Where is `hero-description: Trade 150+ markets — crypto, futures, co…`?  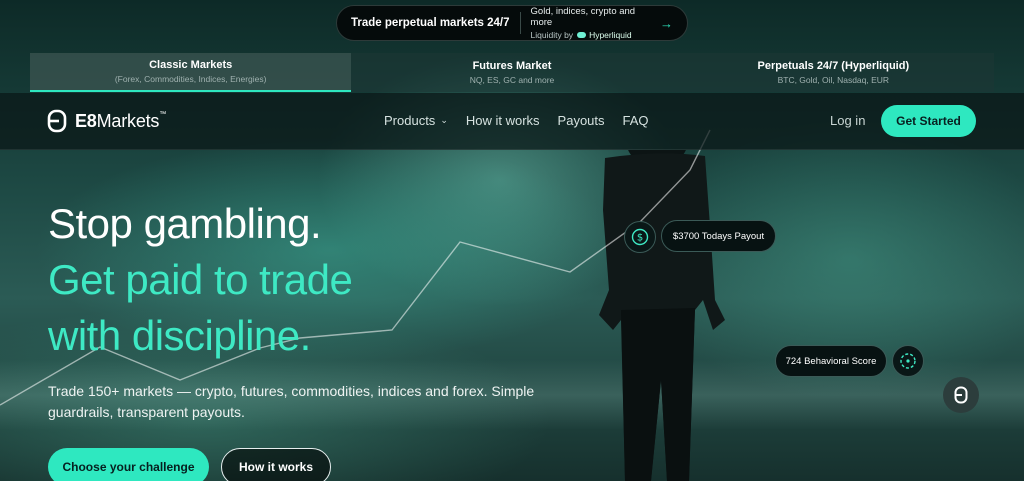 hero-description: Trade 150+ markets — crypto, futures, co… is located at coordinates (291, 401).